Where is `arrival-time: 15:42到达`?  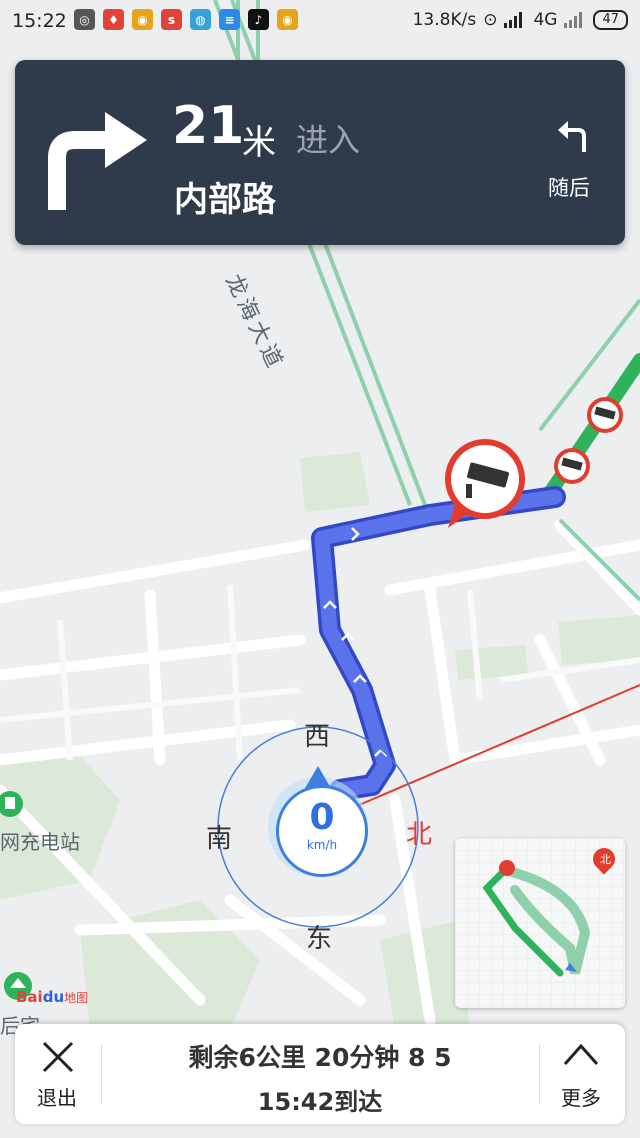 arrival-time: 15:42到达 is located at coordinates (320, 1102).